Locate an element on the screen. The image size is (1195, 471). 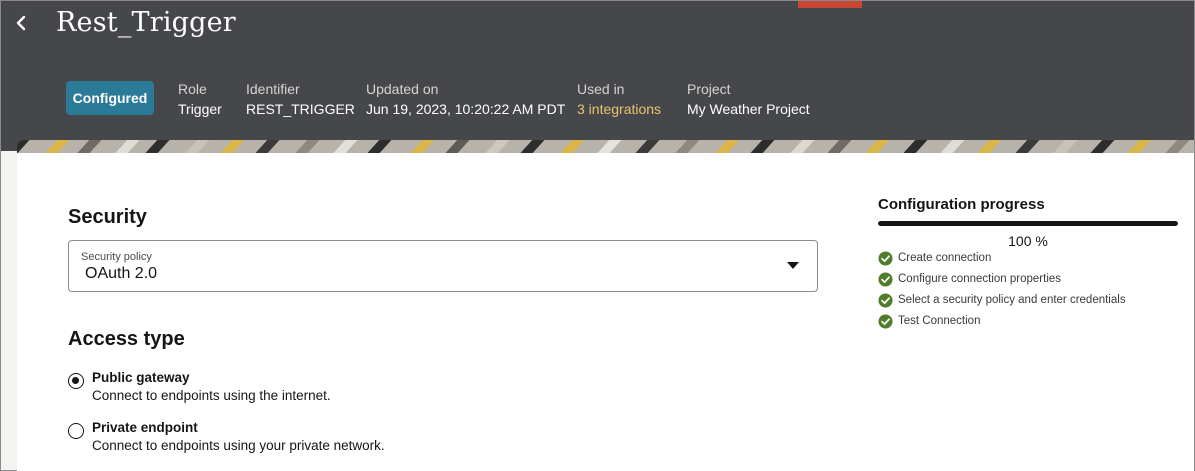
security-policy-label: Security policy is located at coordinates (116, 257).